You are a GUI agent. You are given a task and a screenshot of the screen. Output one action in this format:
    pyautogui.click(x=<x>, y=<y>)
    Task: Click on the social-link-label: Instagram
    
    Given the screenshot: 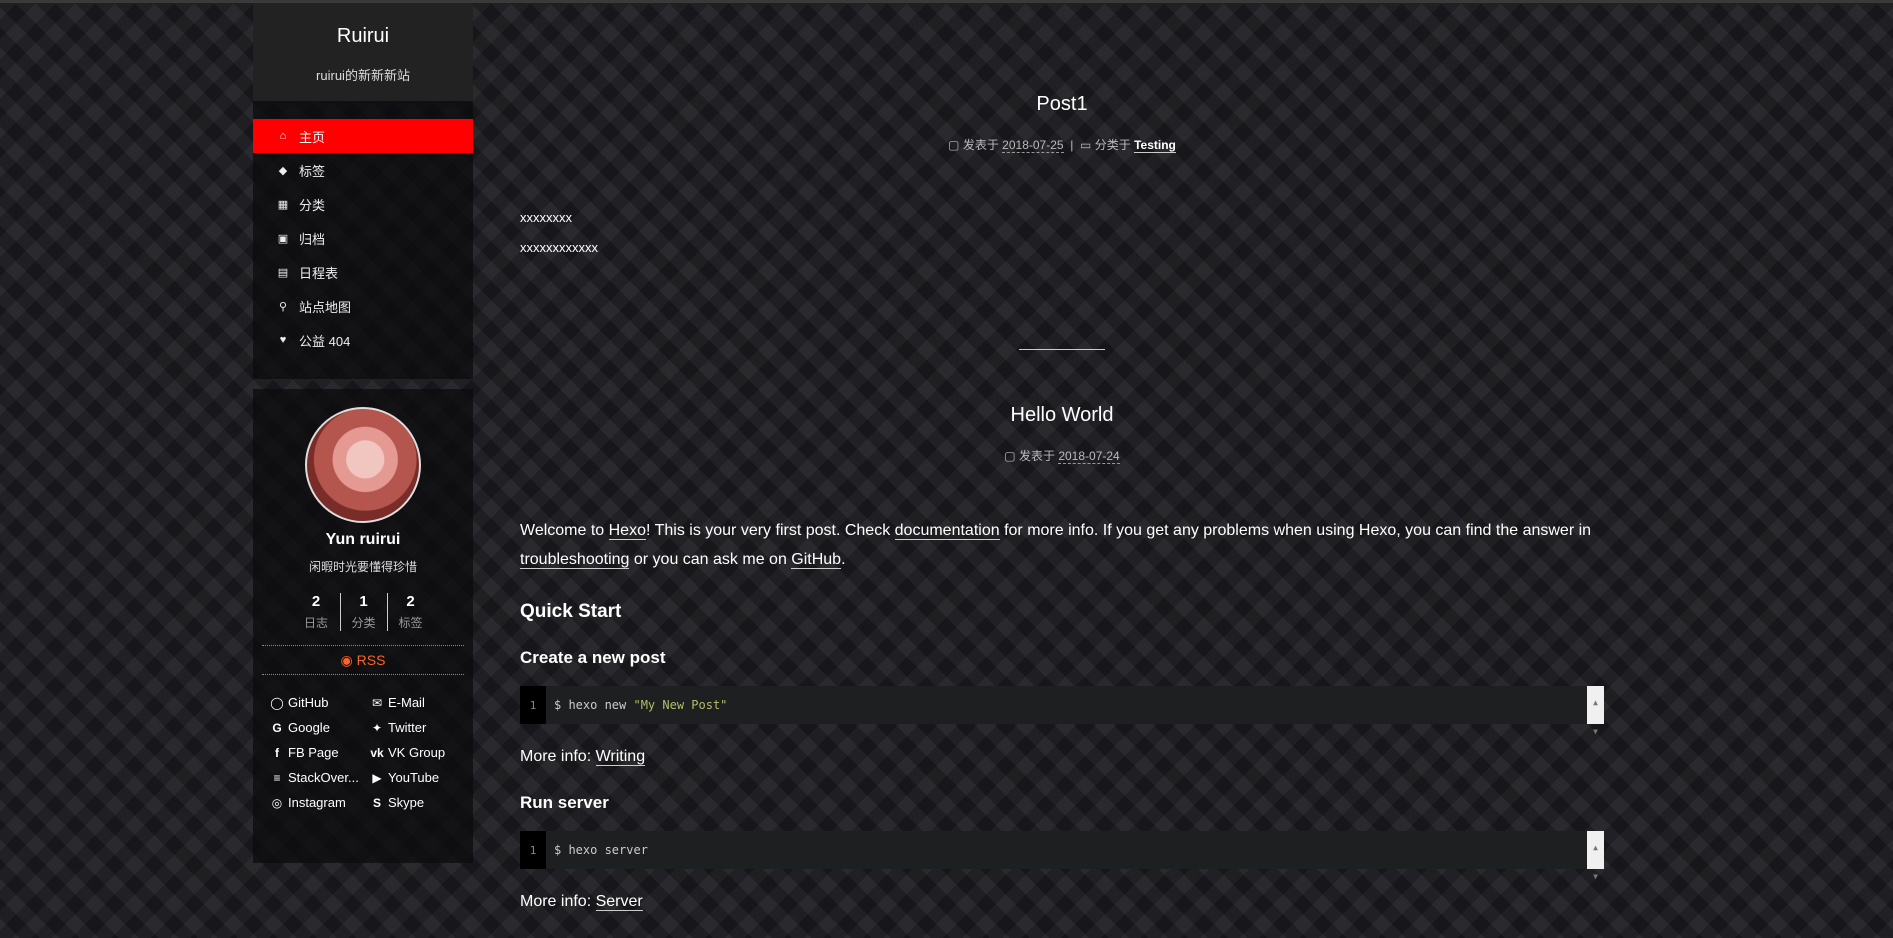 What is the action you would take?
    pyautogui.click(x=317, y=802)
    